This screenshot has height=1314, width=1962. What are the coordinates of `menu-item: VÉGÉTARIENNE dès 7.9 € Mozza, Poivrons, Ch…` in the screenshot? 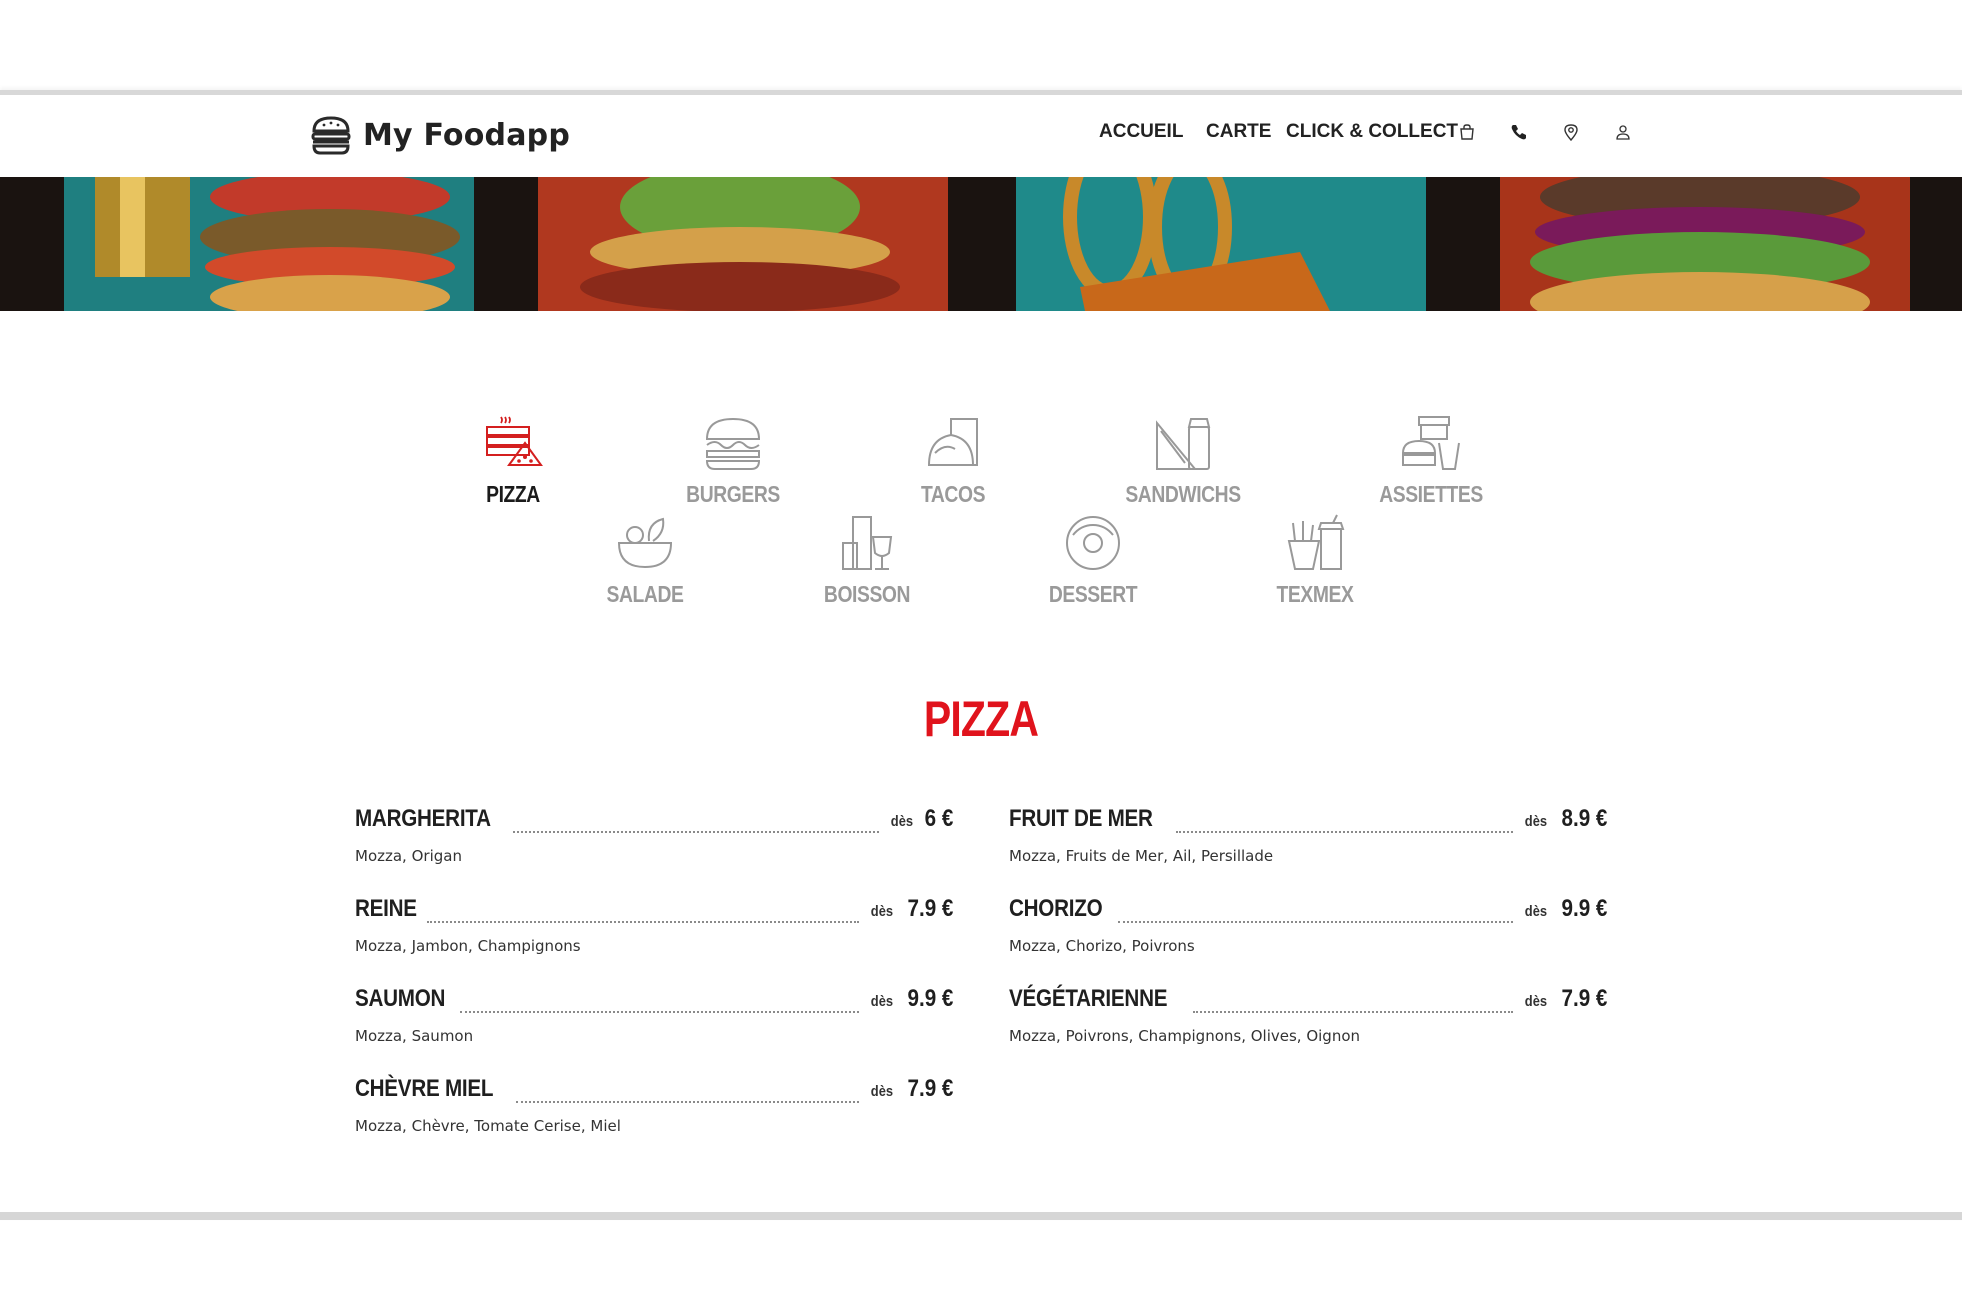 It's located at (1308, 1030).